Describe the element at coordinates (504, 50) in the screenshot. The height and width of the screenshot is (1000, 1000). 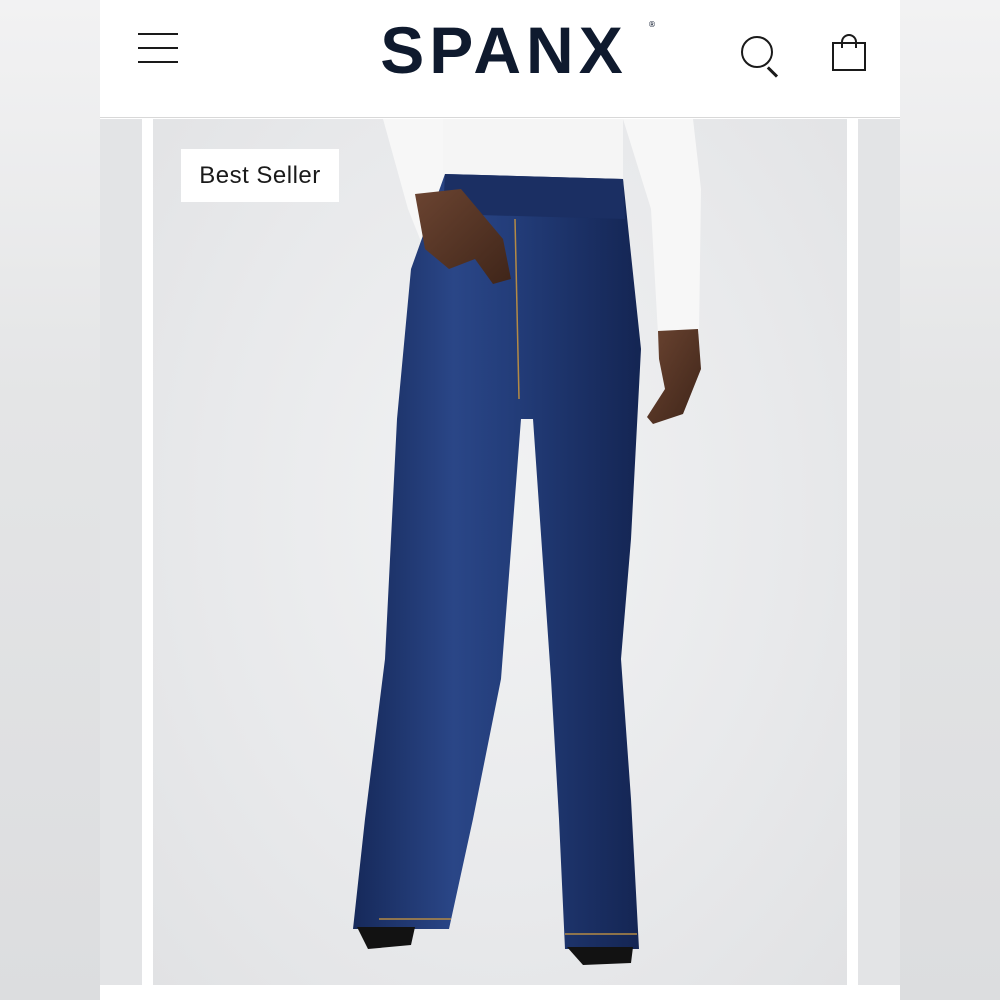
I see `brand-logo: SPANX` at that location.